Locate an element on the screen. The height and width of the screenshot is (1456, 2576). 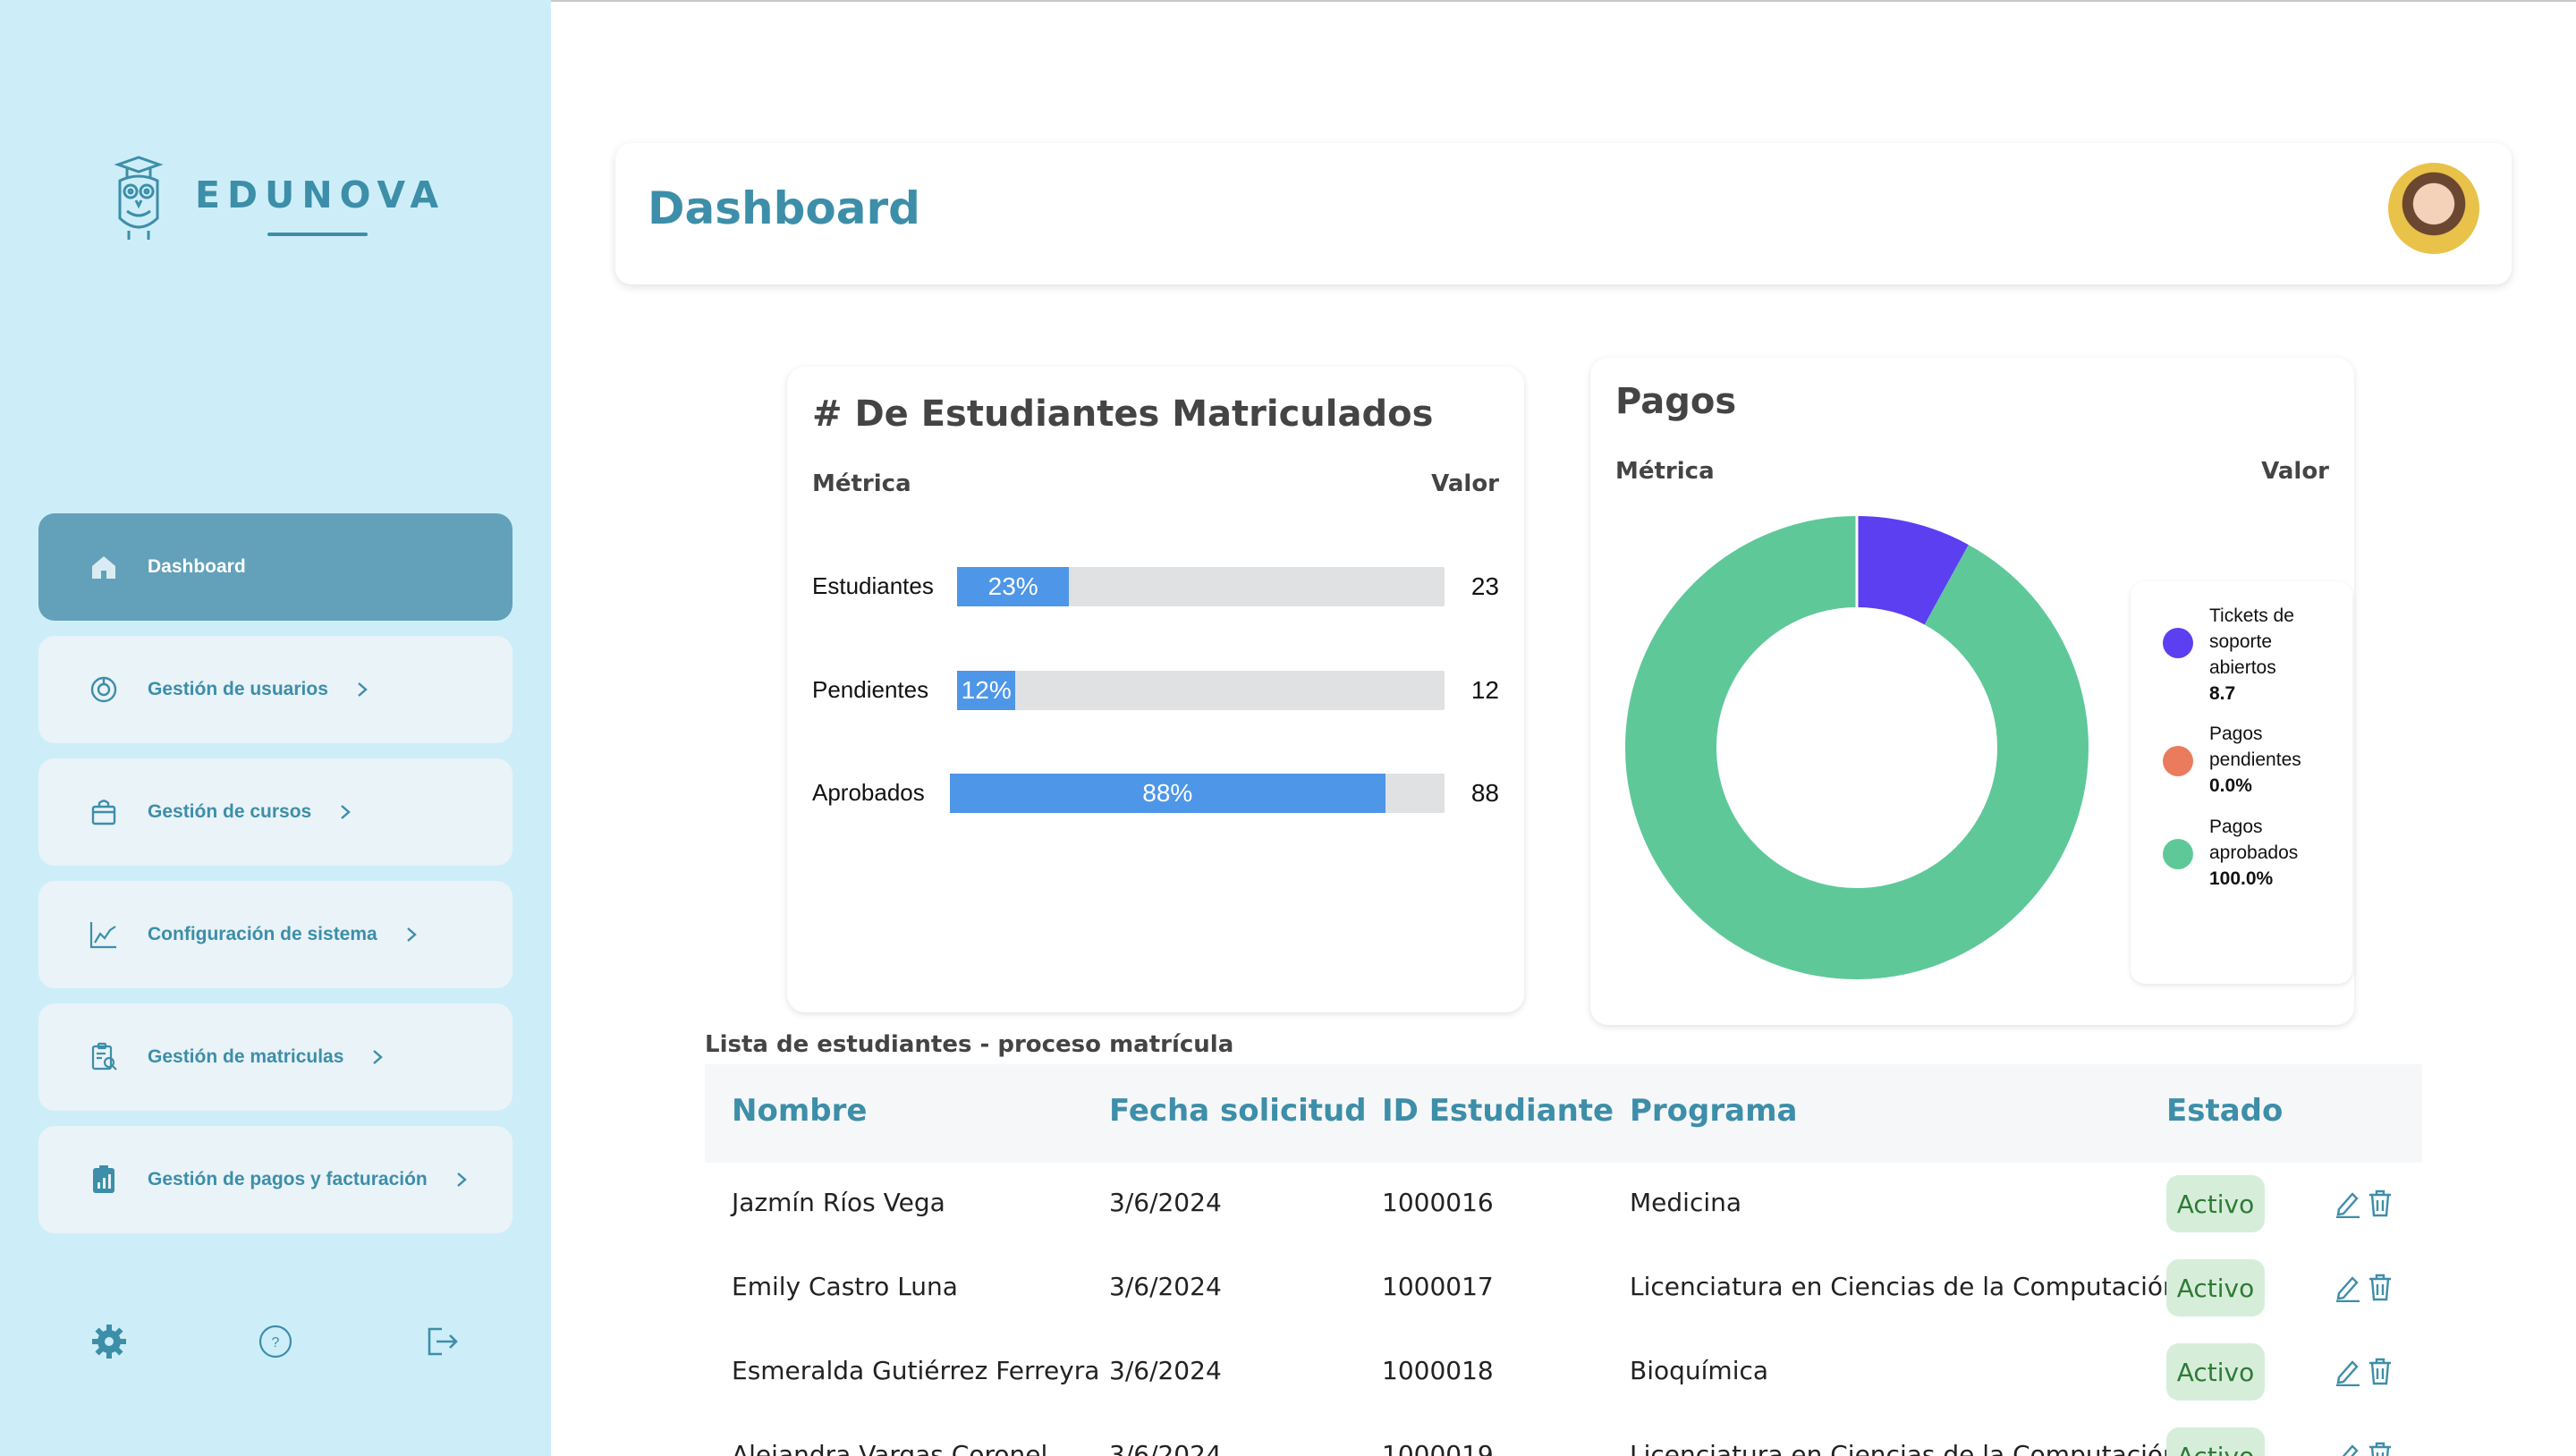
chart-line-icon is located at coordinates (104, 934).